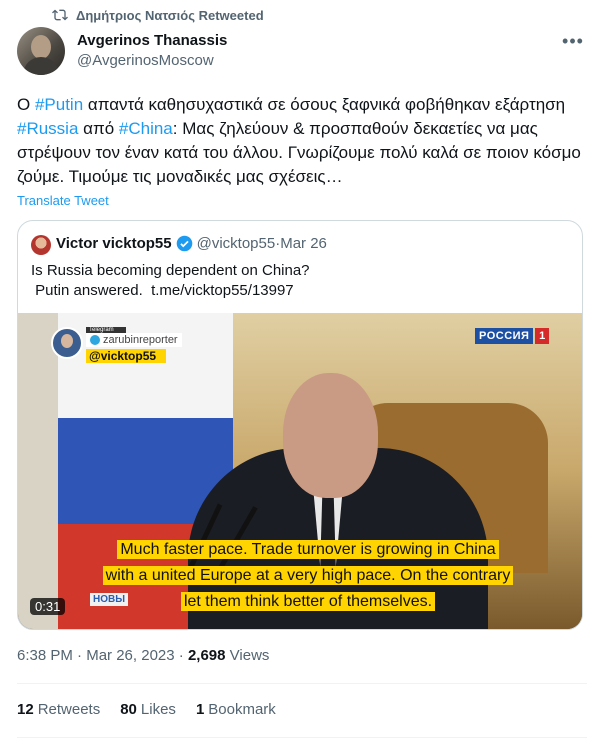 This screenshot has height=749, width=602. I want to click on retweeter-name: Δημήτριος Νατσιός Retweeted, so click(170, 15).